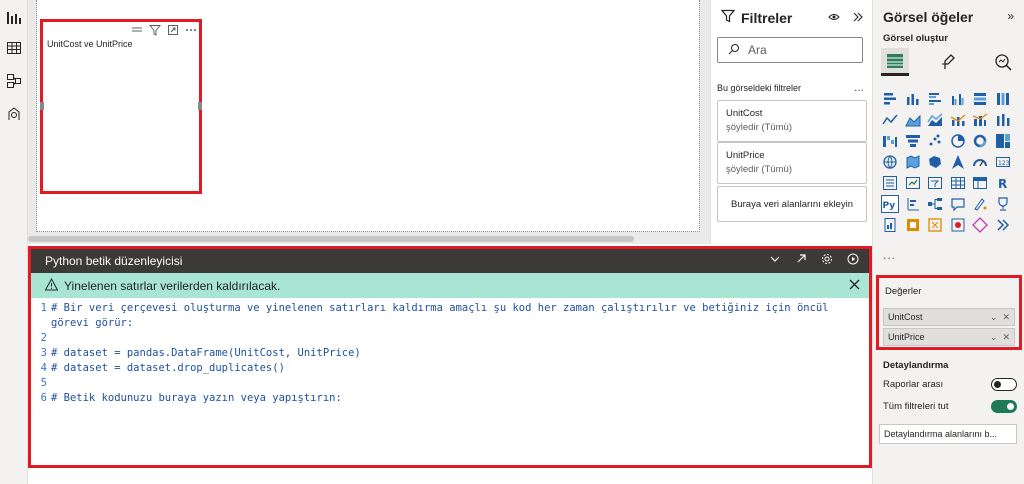  What do you see at coordinates (834, 19) in the screenshot?
I see `eye-icon` at bounding box center [834, 19].